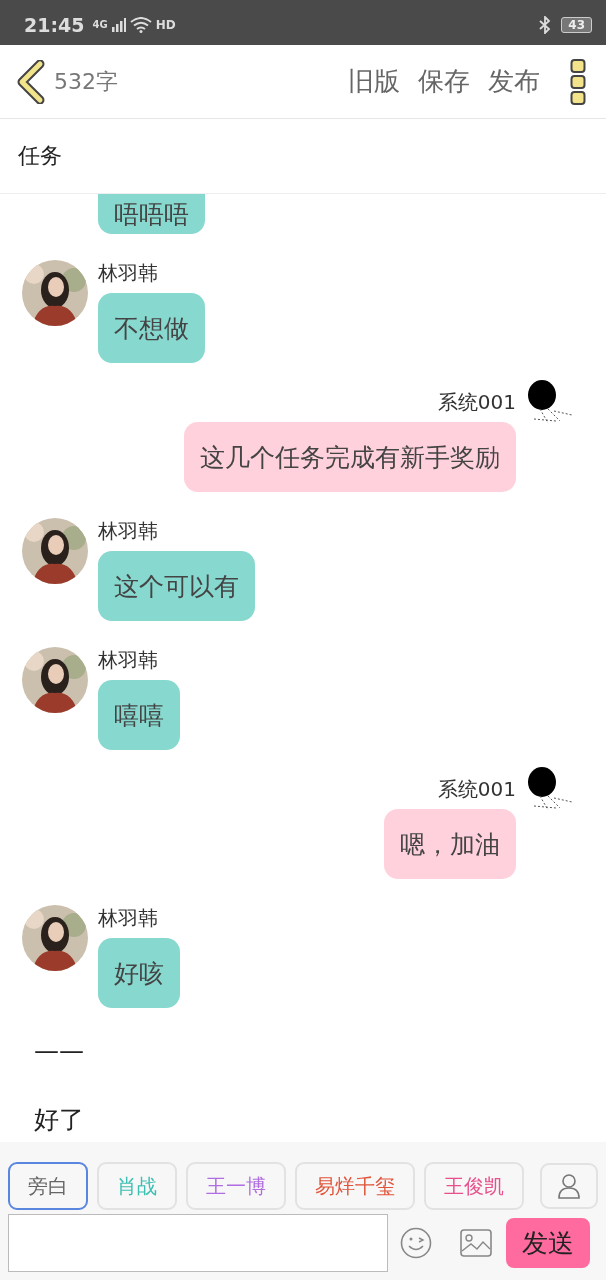 Image resolution: width=606 pixels, height=1280 pixels. Describe the element at coordinates (31, 81) in the screenshot. I see `back-icon` at that location.